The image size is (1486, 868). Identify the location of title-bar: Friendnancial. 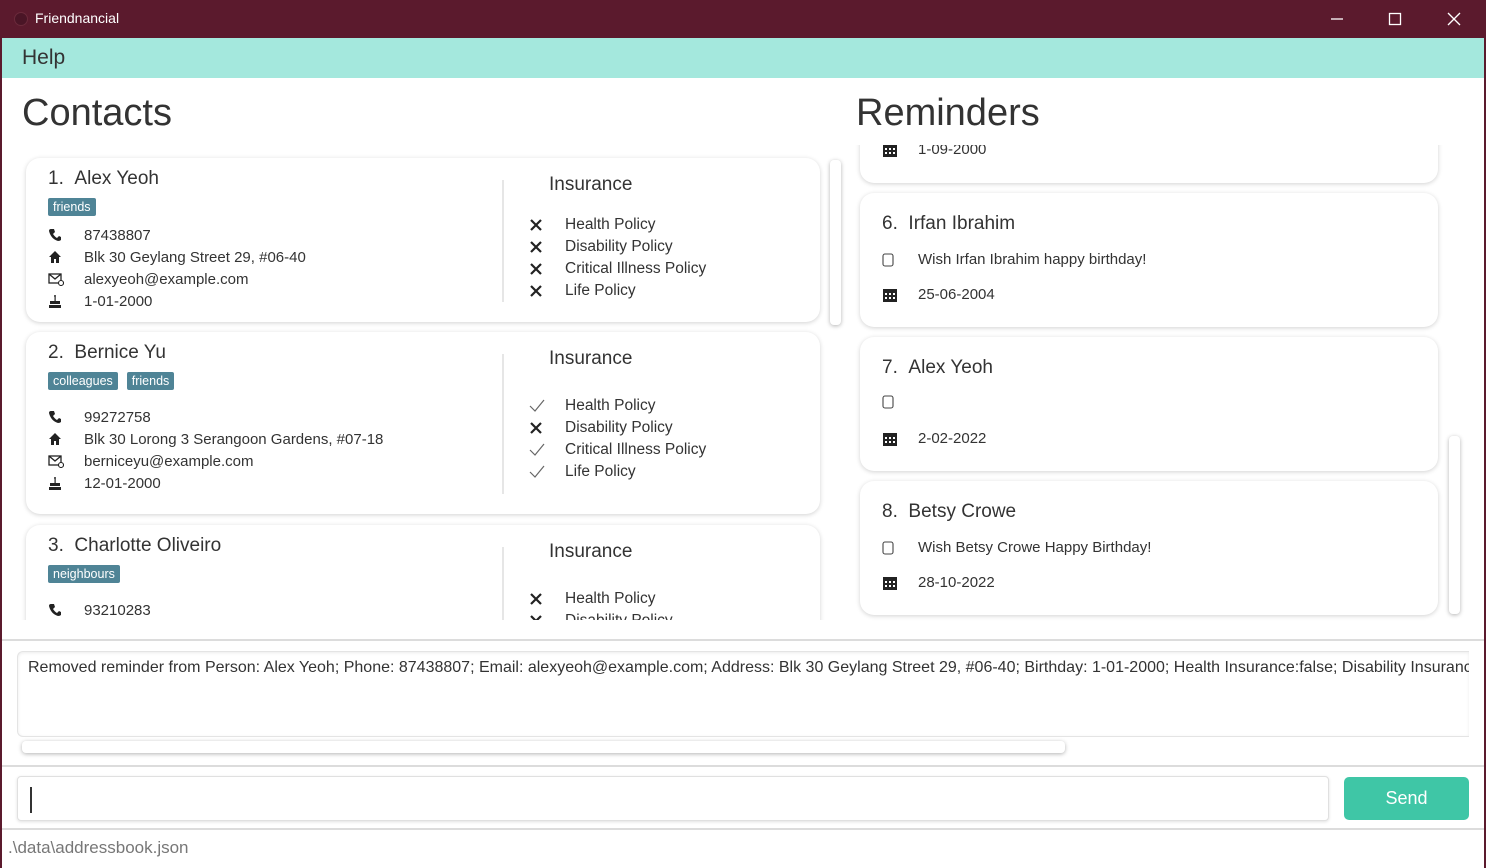
(743, 19).